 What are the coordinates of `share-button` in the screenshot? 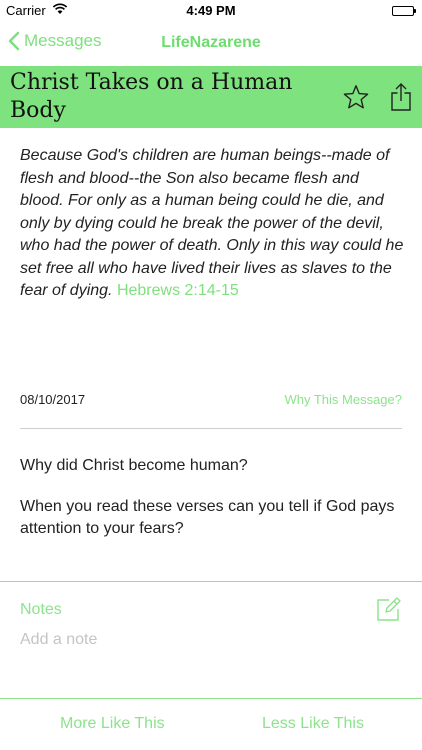 It's located at (401, 99).